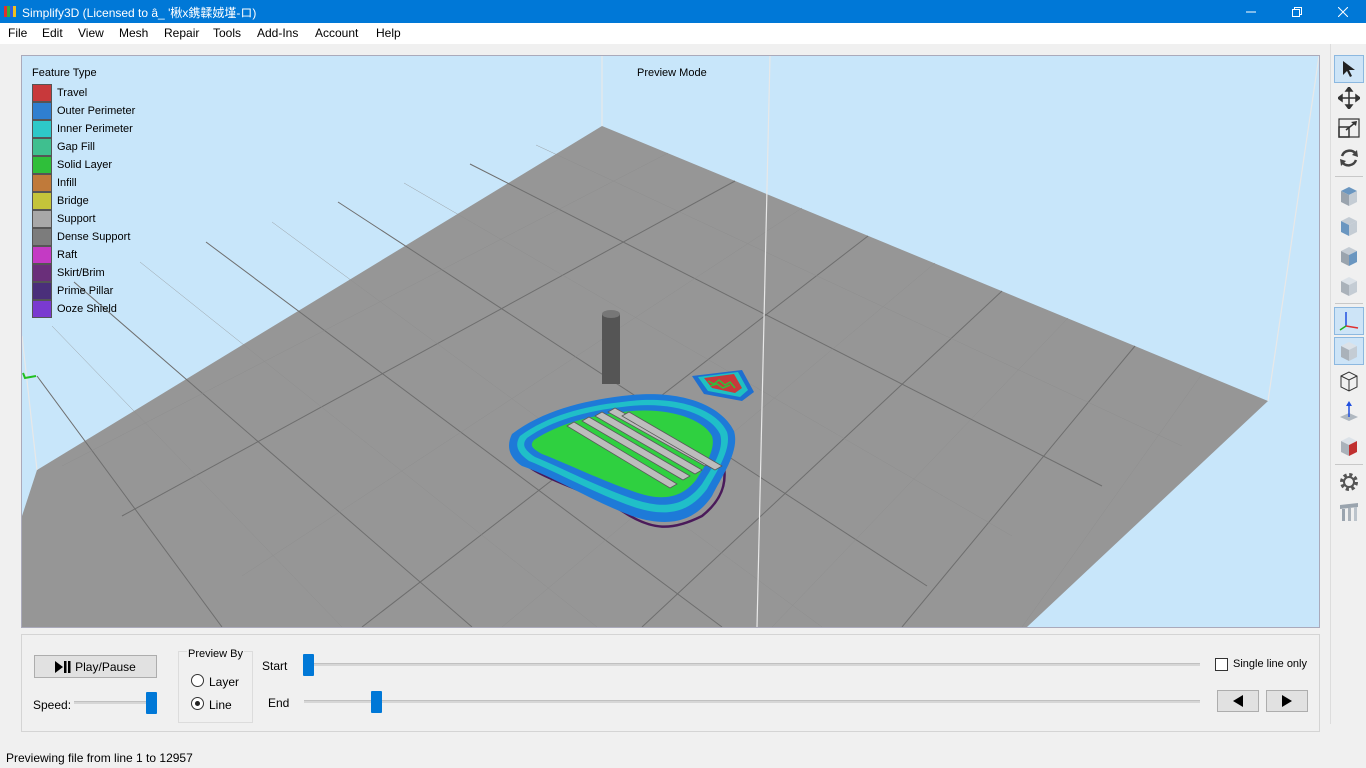 The height and width of the screenshot is (768, 1366). I want to click on right-toolbar, so click(1348, 384).